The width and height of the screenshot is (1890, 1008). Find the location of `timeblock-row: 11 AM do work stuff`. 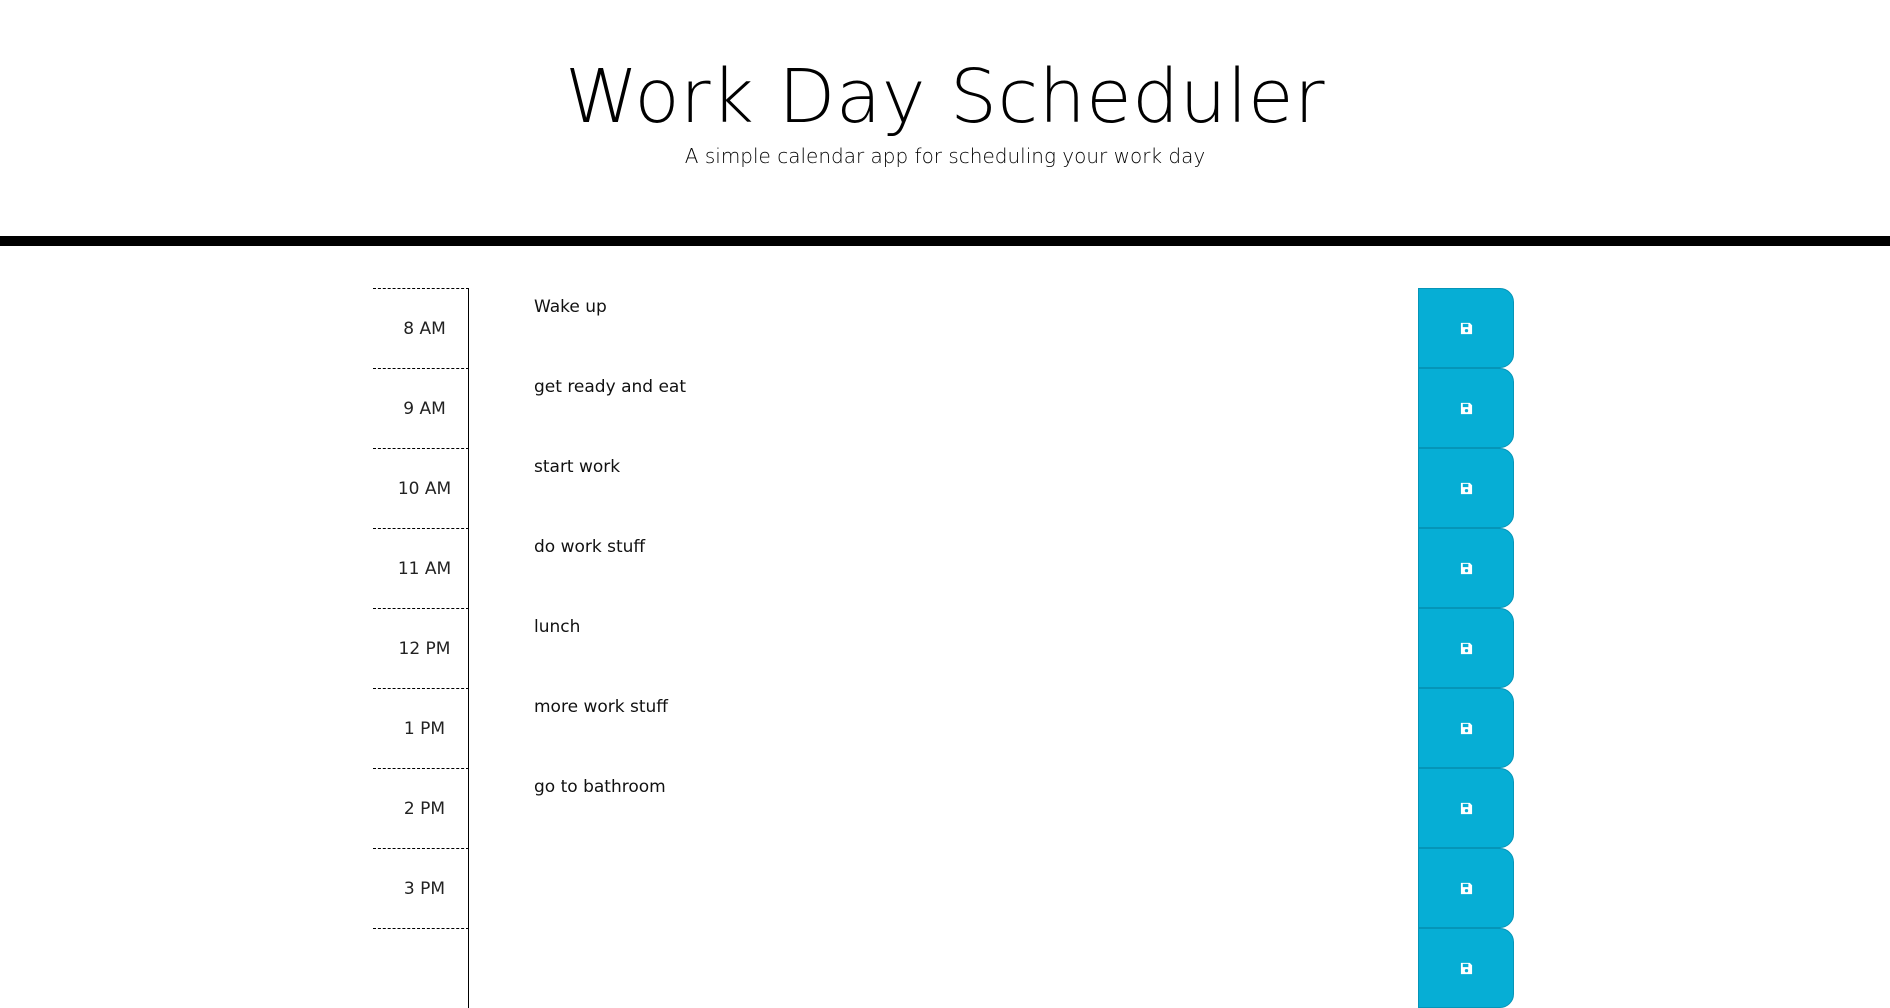

timeblock-row: 11 AM do work stuff is located at coordinates (943, 568).